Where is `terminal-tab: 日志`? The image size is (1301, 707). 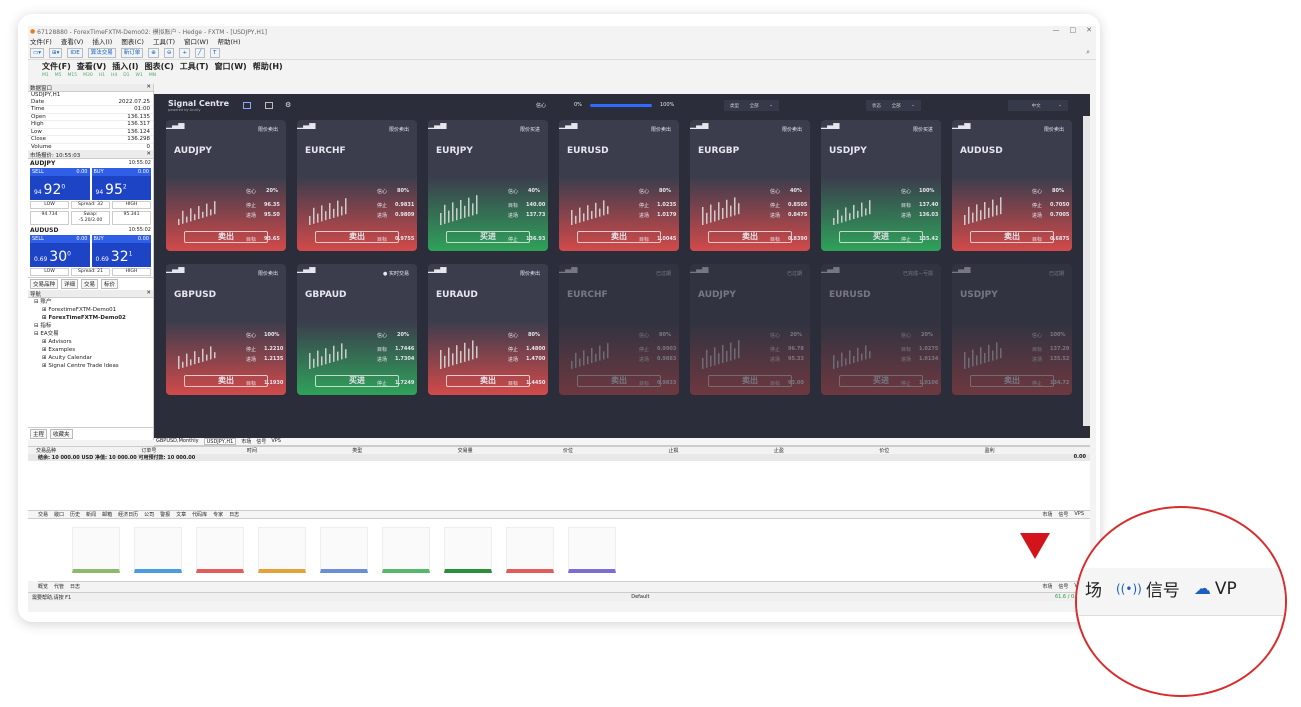
terminal-tab: 日志 is located at coordinates (234, 514).